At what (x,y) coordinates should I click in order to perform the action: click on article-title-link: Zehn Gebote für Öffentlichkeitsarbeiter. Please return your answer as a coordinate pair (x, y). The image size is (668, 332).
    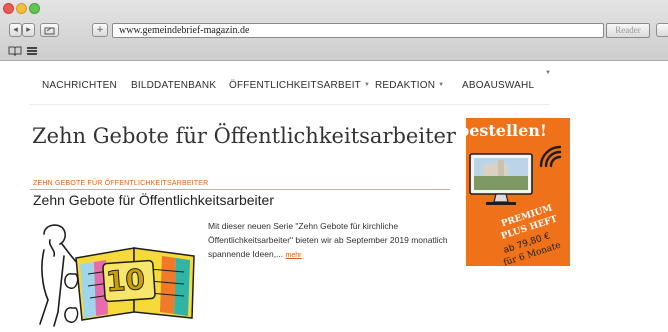
    Looking at the image, I should click on (153, 200).